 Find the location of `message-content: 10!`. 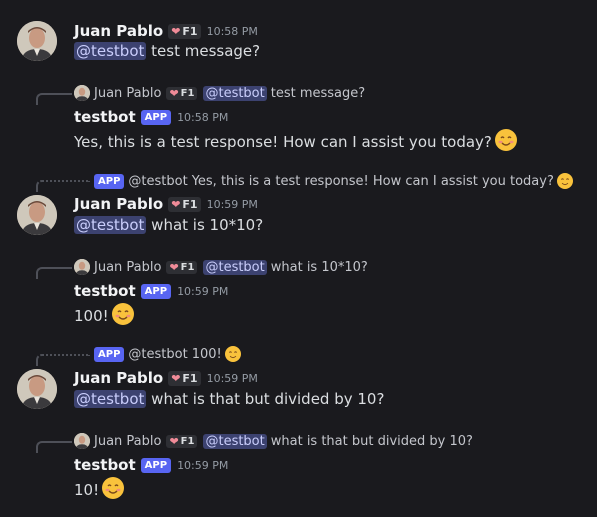

message-content: 10! is located at coordinates (99, 488).